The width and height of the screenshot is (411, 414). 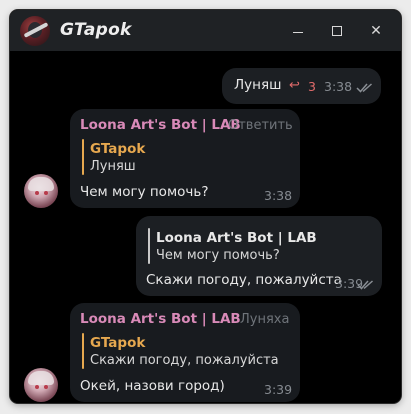 I want to click on close-button: ✕, so click(x=376, y=30).